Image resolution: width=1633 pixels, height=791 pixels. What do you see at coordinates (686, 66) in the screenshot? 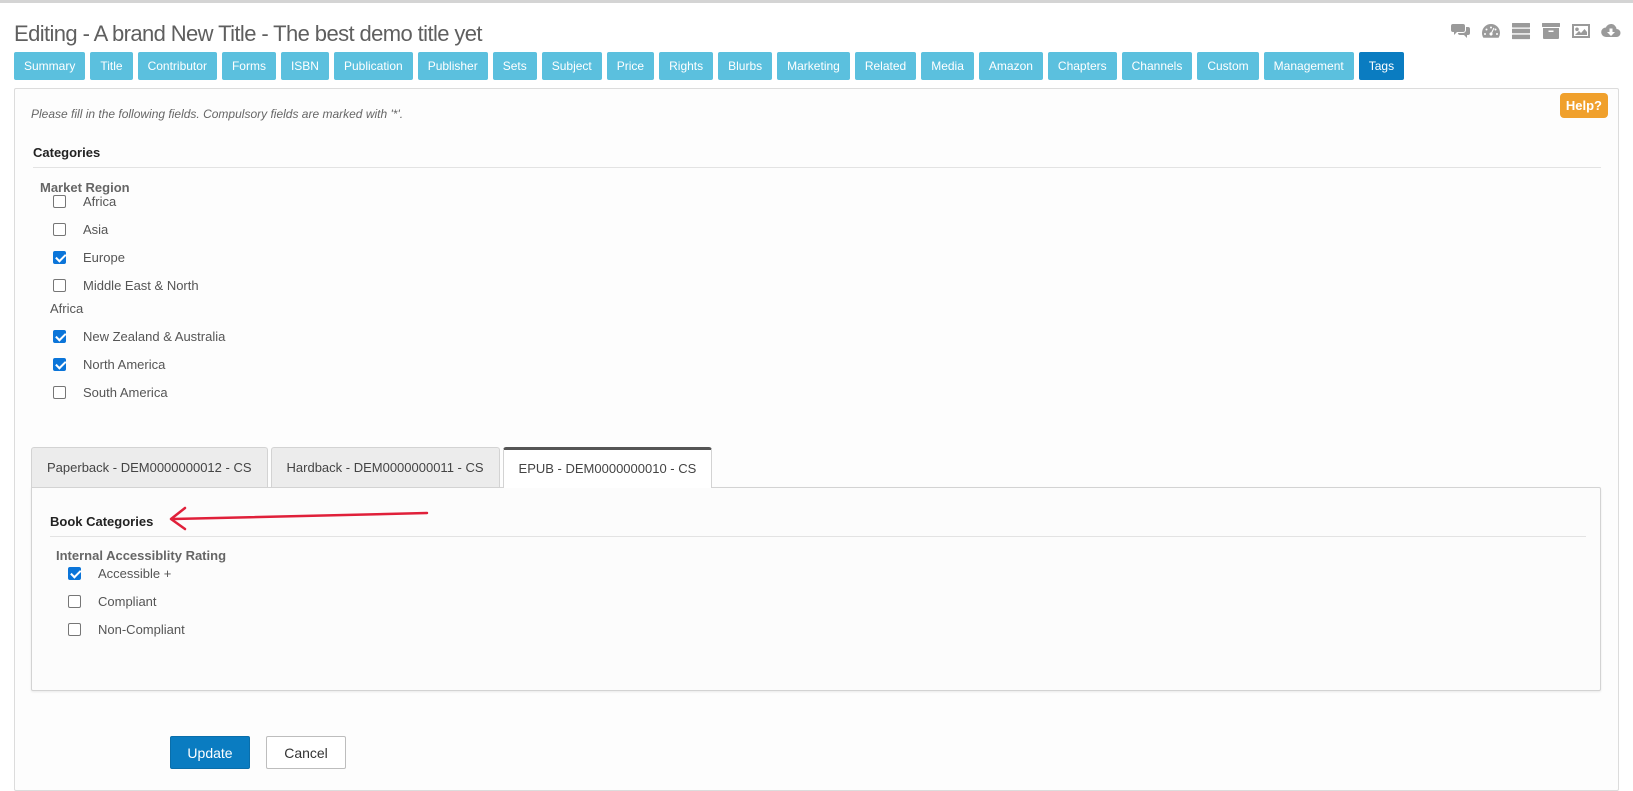
I see `nav-tab-rights: Rights` at bounding box center [686, 66].